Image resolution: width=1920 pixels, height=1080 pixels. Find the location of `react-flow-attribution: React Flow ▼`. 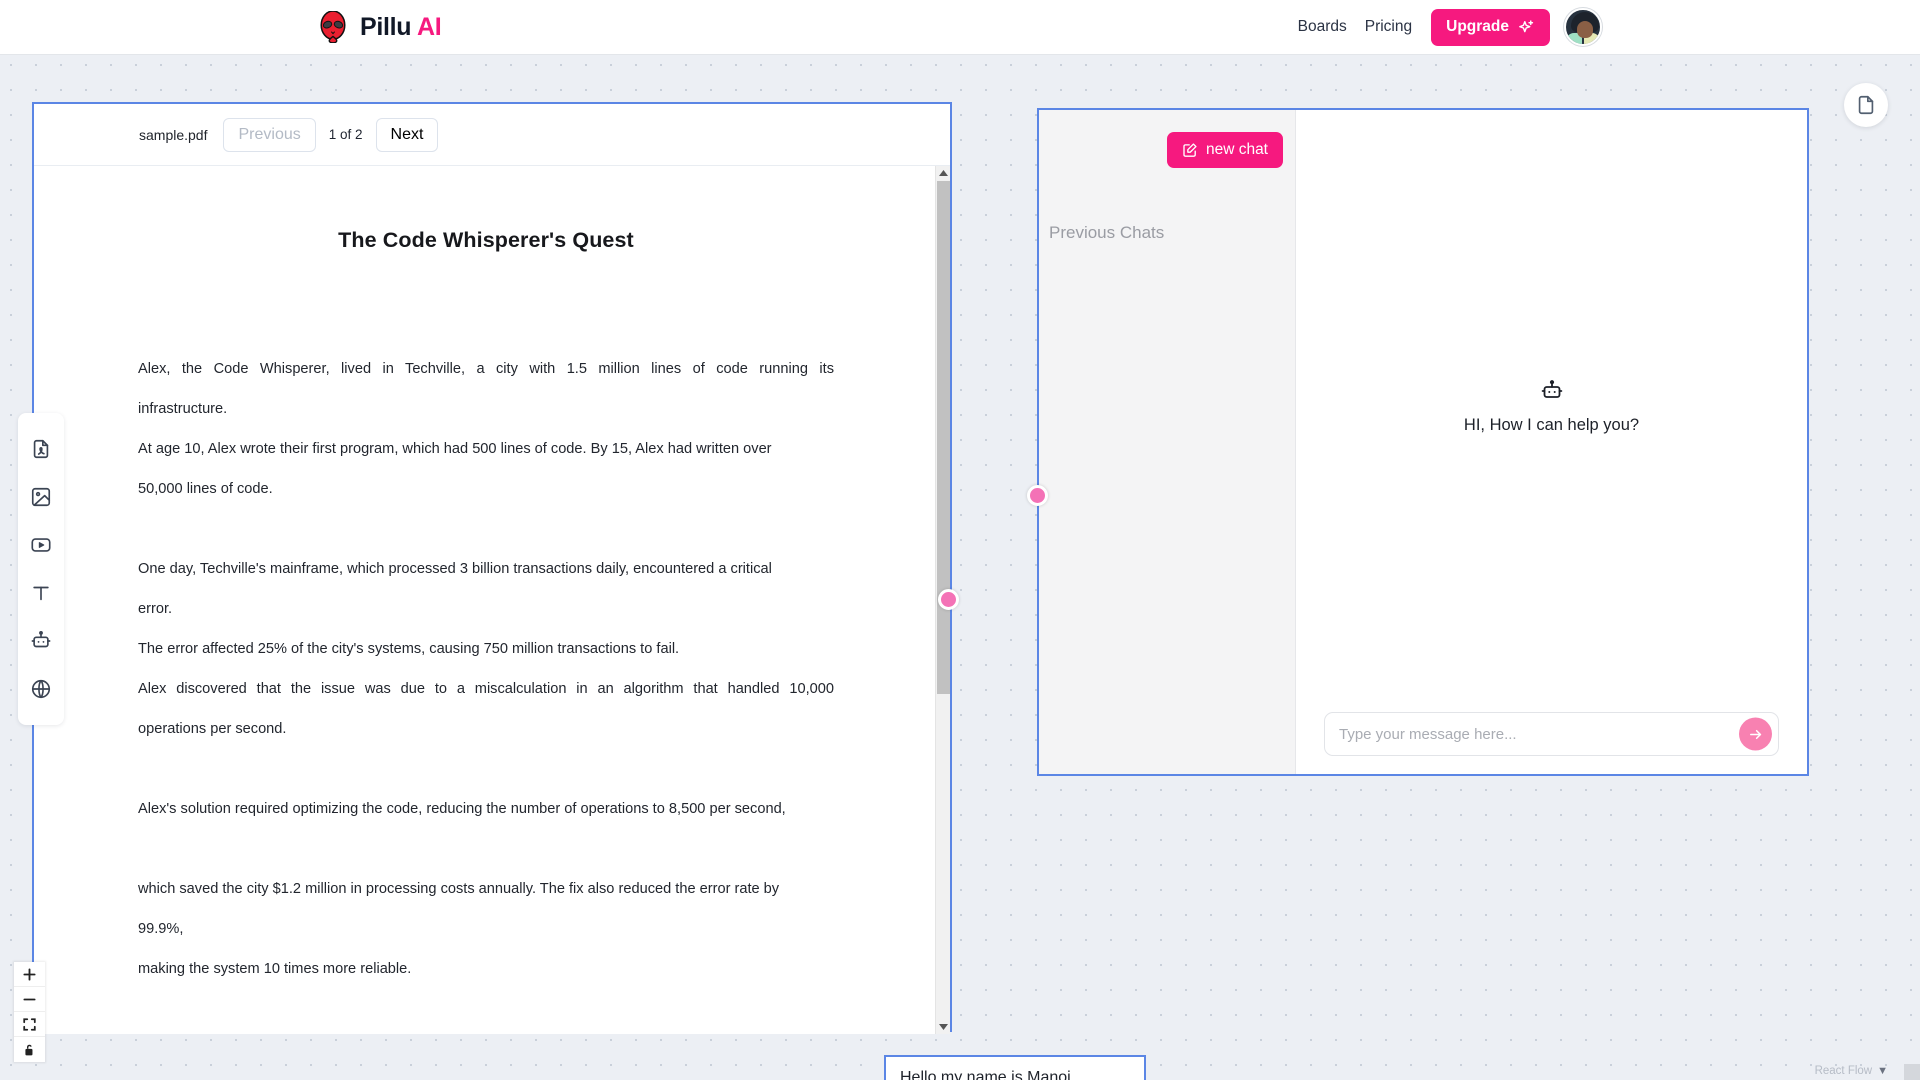

react-flow-attribution: React Flow ▼ is located at coordinates (1851, 1071).